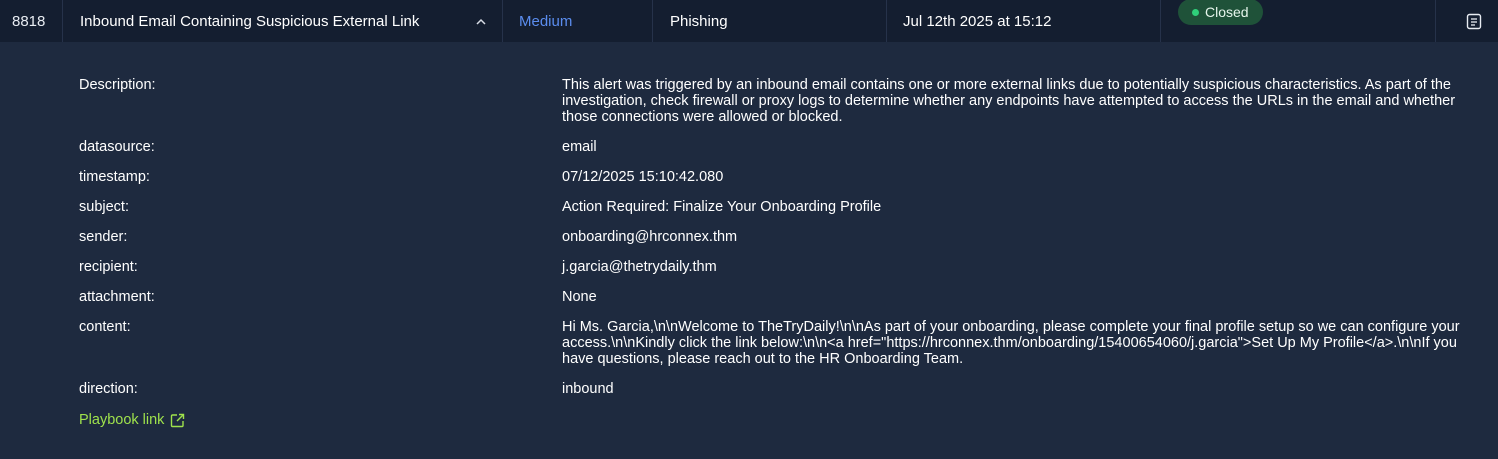  I want to click on subject-label: subject:, so click(104, 207).